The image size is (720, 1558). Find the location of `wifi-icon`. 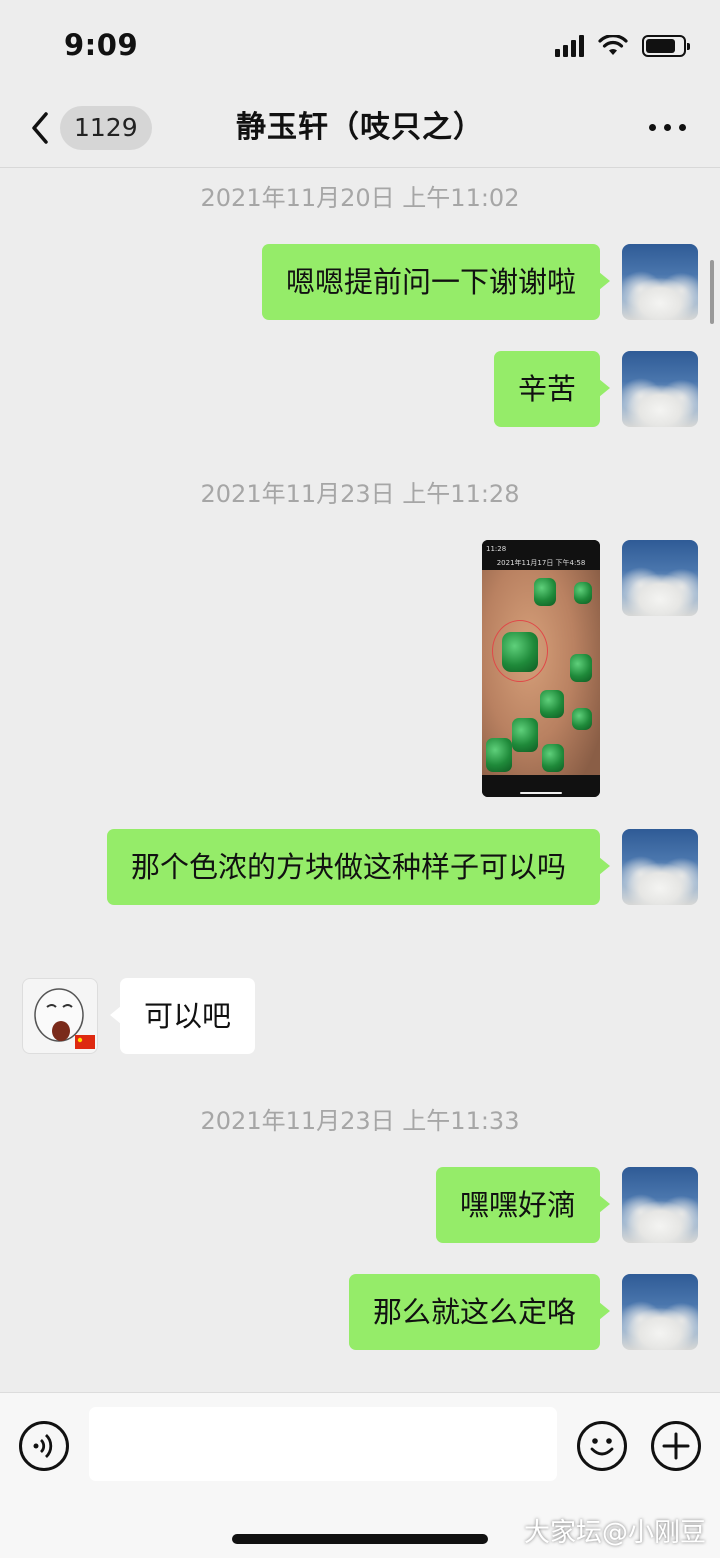

wifi-icon is located at coordinates (613, 45).